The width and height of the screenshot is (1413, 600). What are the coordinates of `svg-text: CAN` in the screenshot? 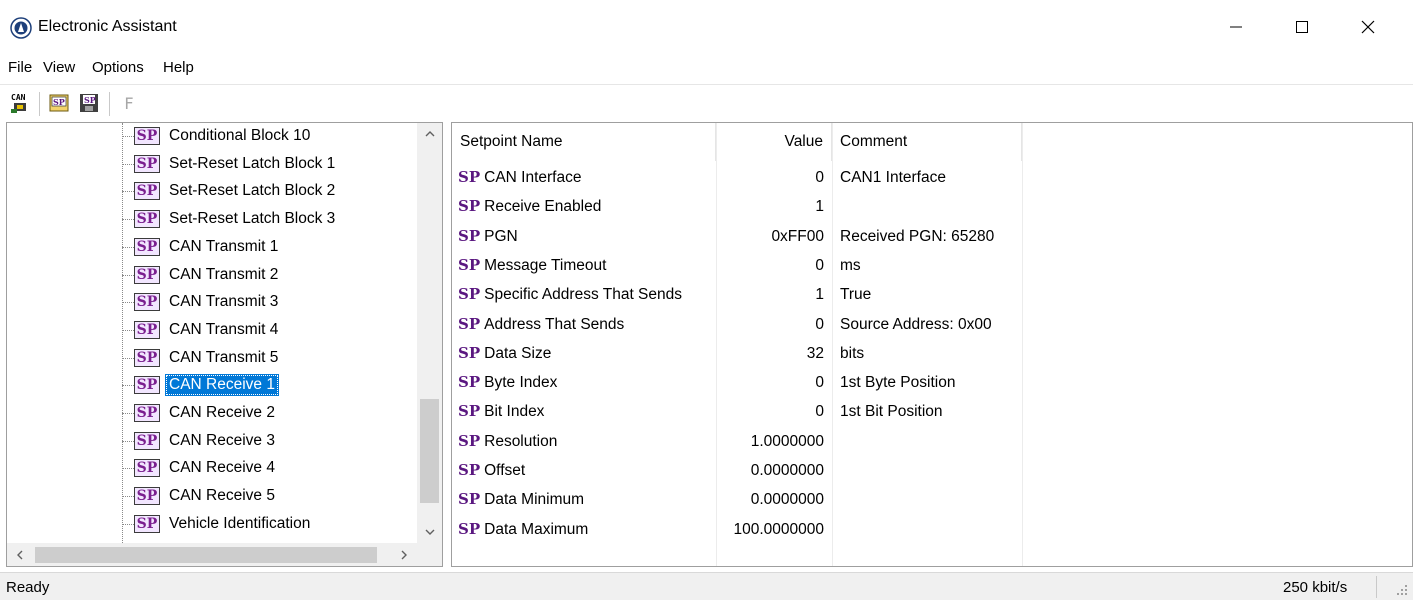 It's located at (18, 97).